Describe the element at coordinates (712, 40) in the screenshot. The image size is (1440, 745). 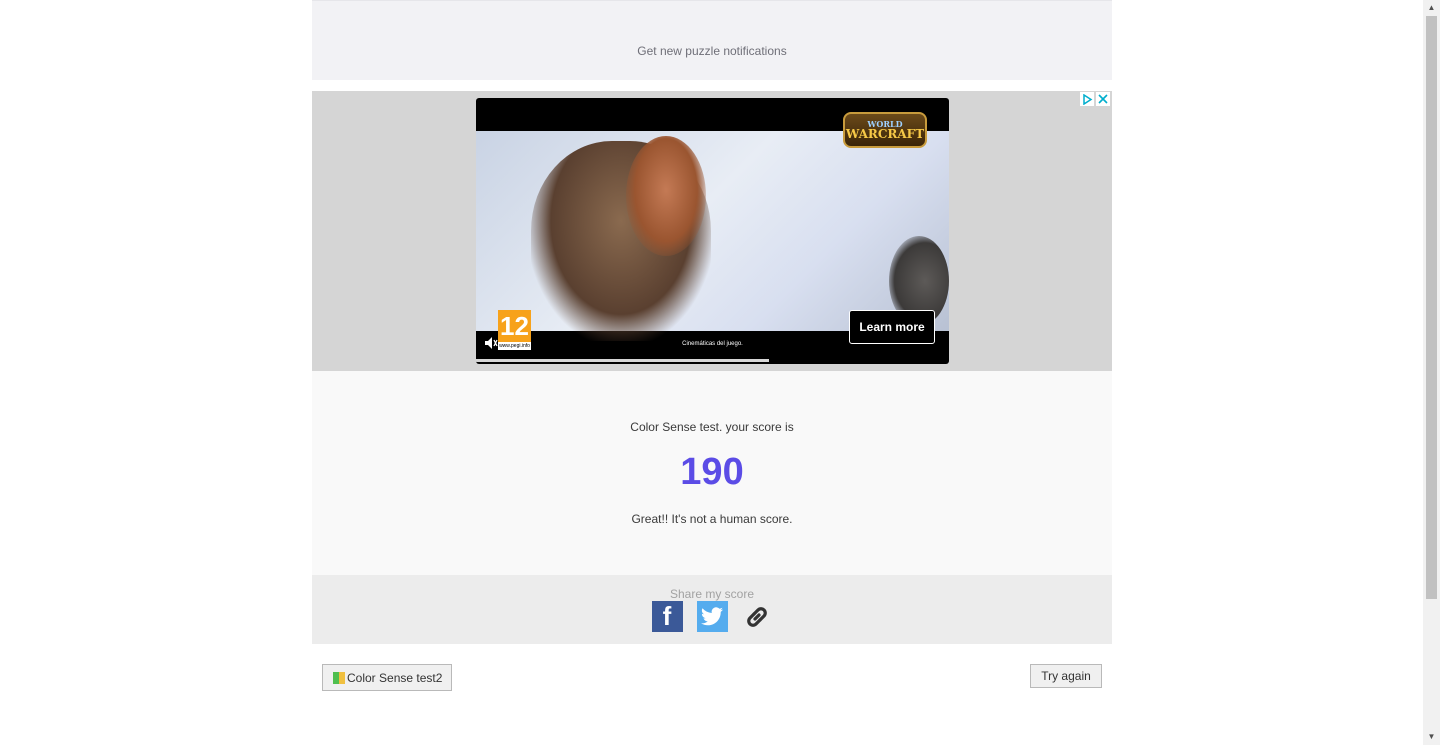
I see `notification-bar: Get new puzzle notifications` at that location.